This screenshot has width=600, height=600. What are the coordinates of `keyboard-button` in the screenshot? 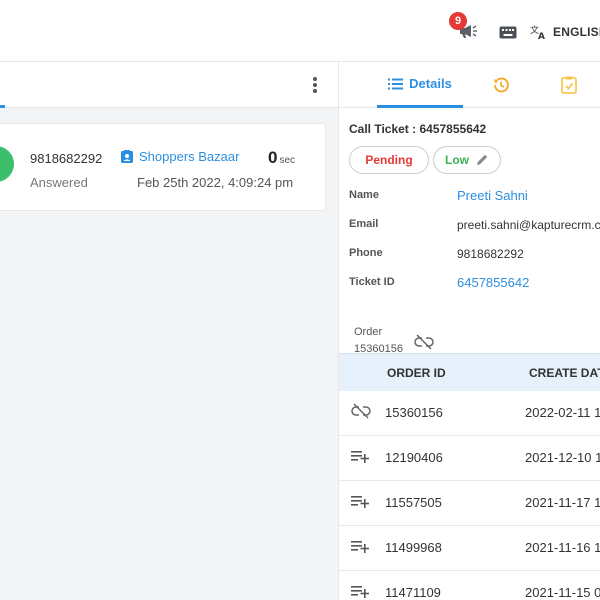 It's located at (508, 35).